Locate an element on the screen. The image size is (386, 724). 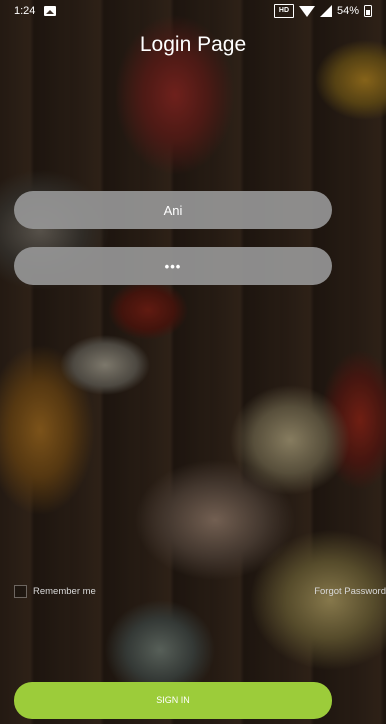
status-left: 1:24 is located at coordinates (35, 11).